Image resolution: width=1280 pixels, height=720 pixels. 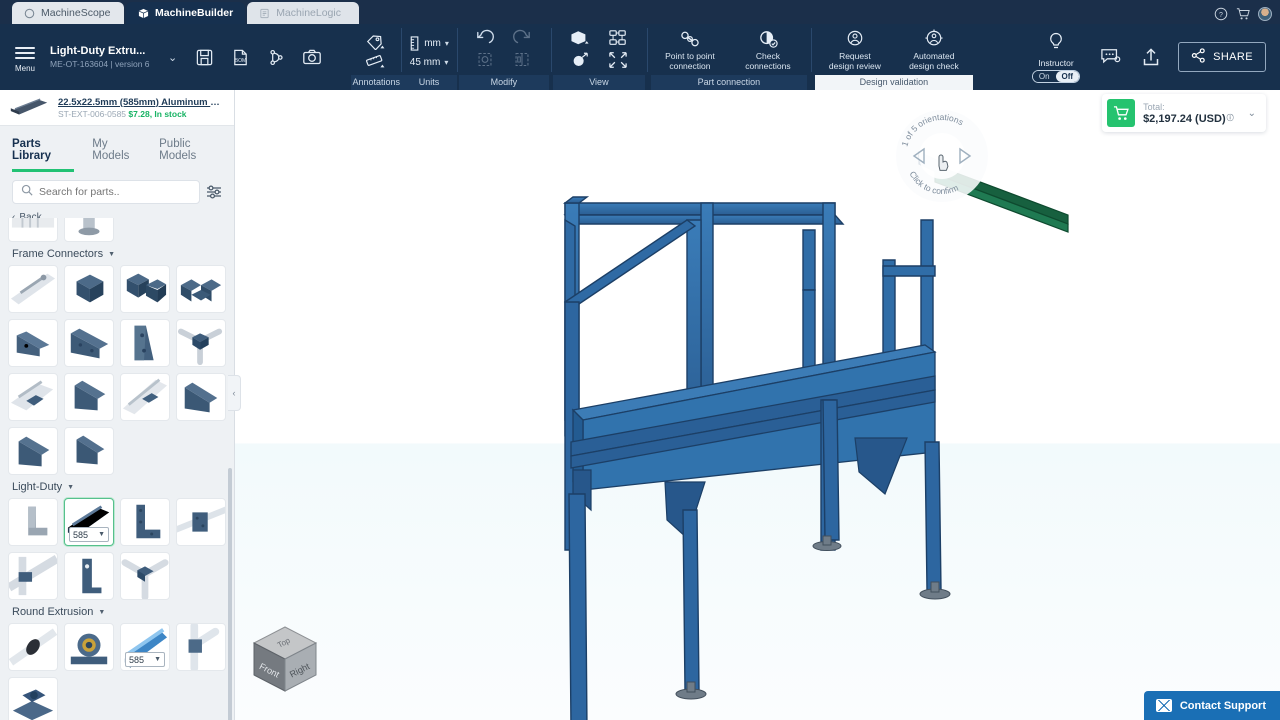 I want to click on bom-icon: BOM, so click(x=240, y=57).